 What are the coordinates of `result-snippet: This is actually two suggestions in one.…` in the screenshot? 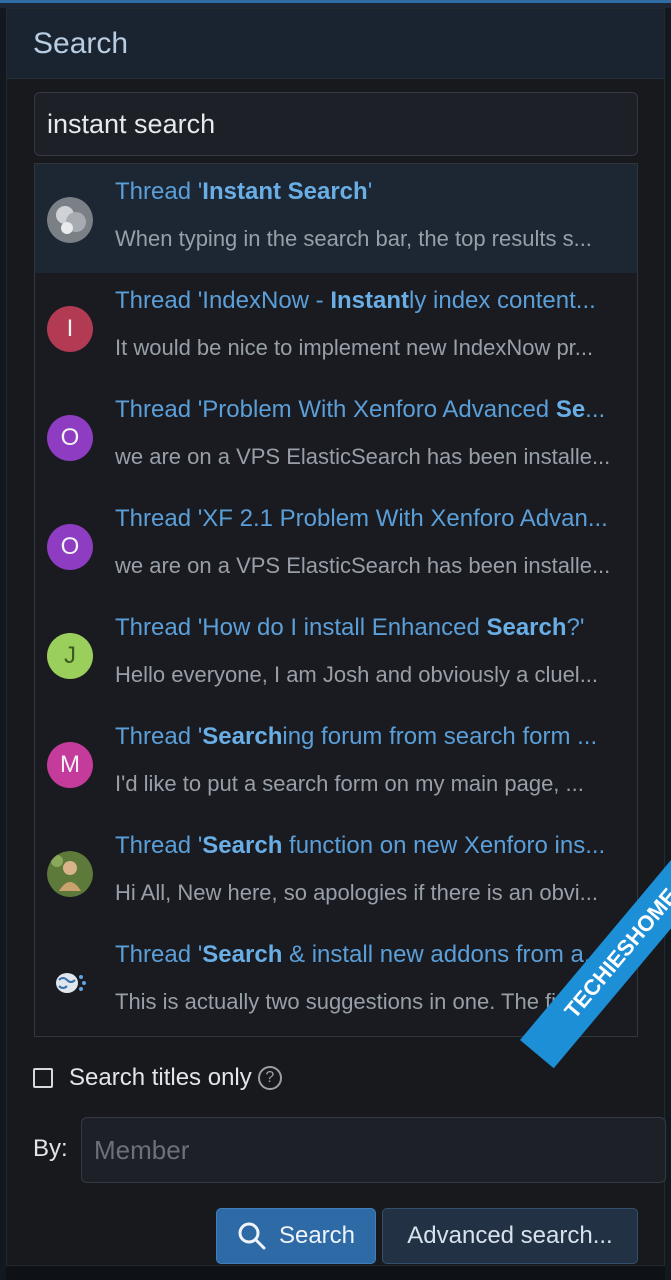 It's located at (357, 1001).